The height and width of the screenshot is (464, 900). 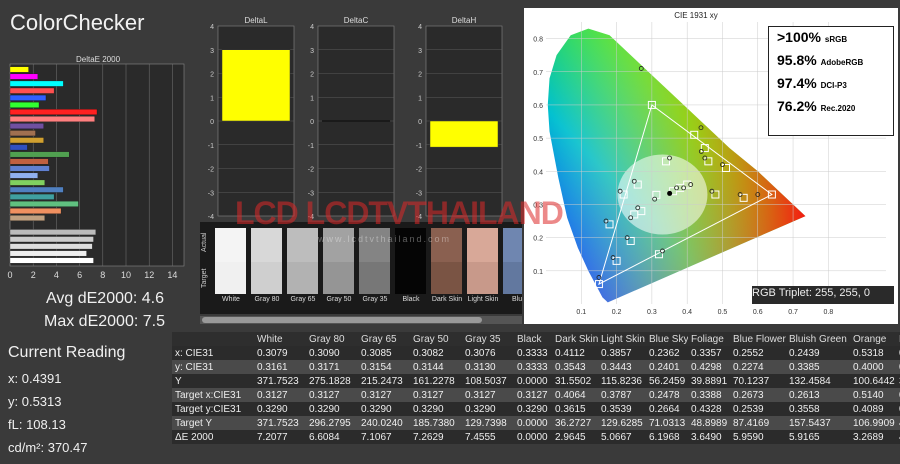 I want to click on table-cell: 36.2727, so click(x=575, y=423).